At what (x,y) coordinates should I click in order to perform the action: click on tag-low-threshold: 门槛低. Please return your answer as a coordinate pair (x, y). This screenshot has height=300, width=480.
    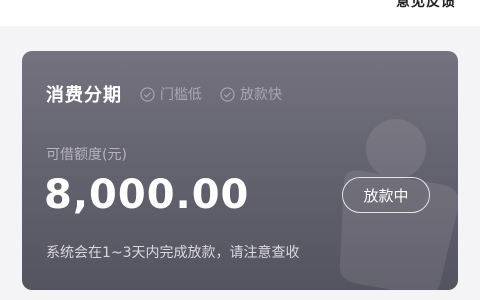
    Looking at the image, I should click on (171, 94).